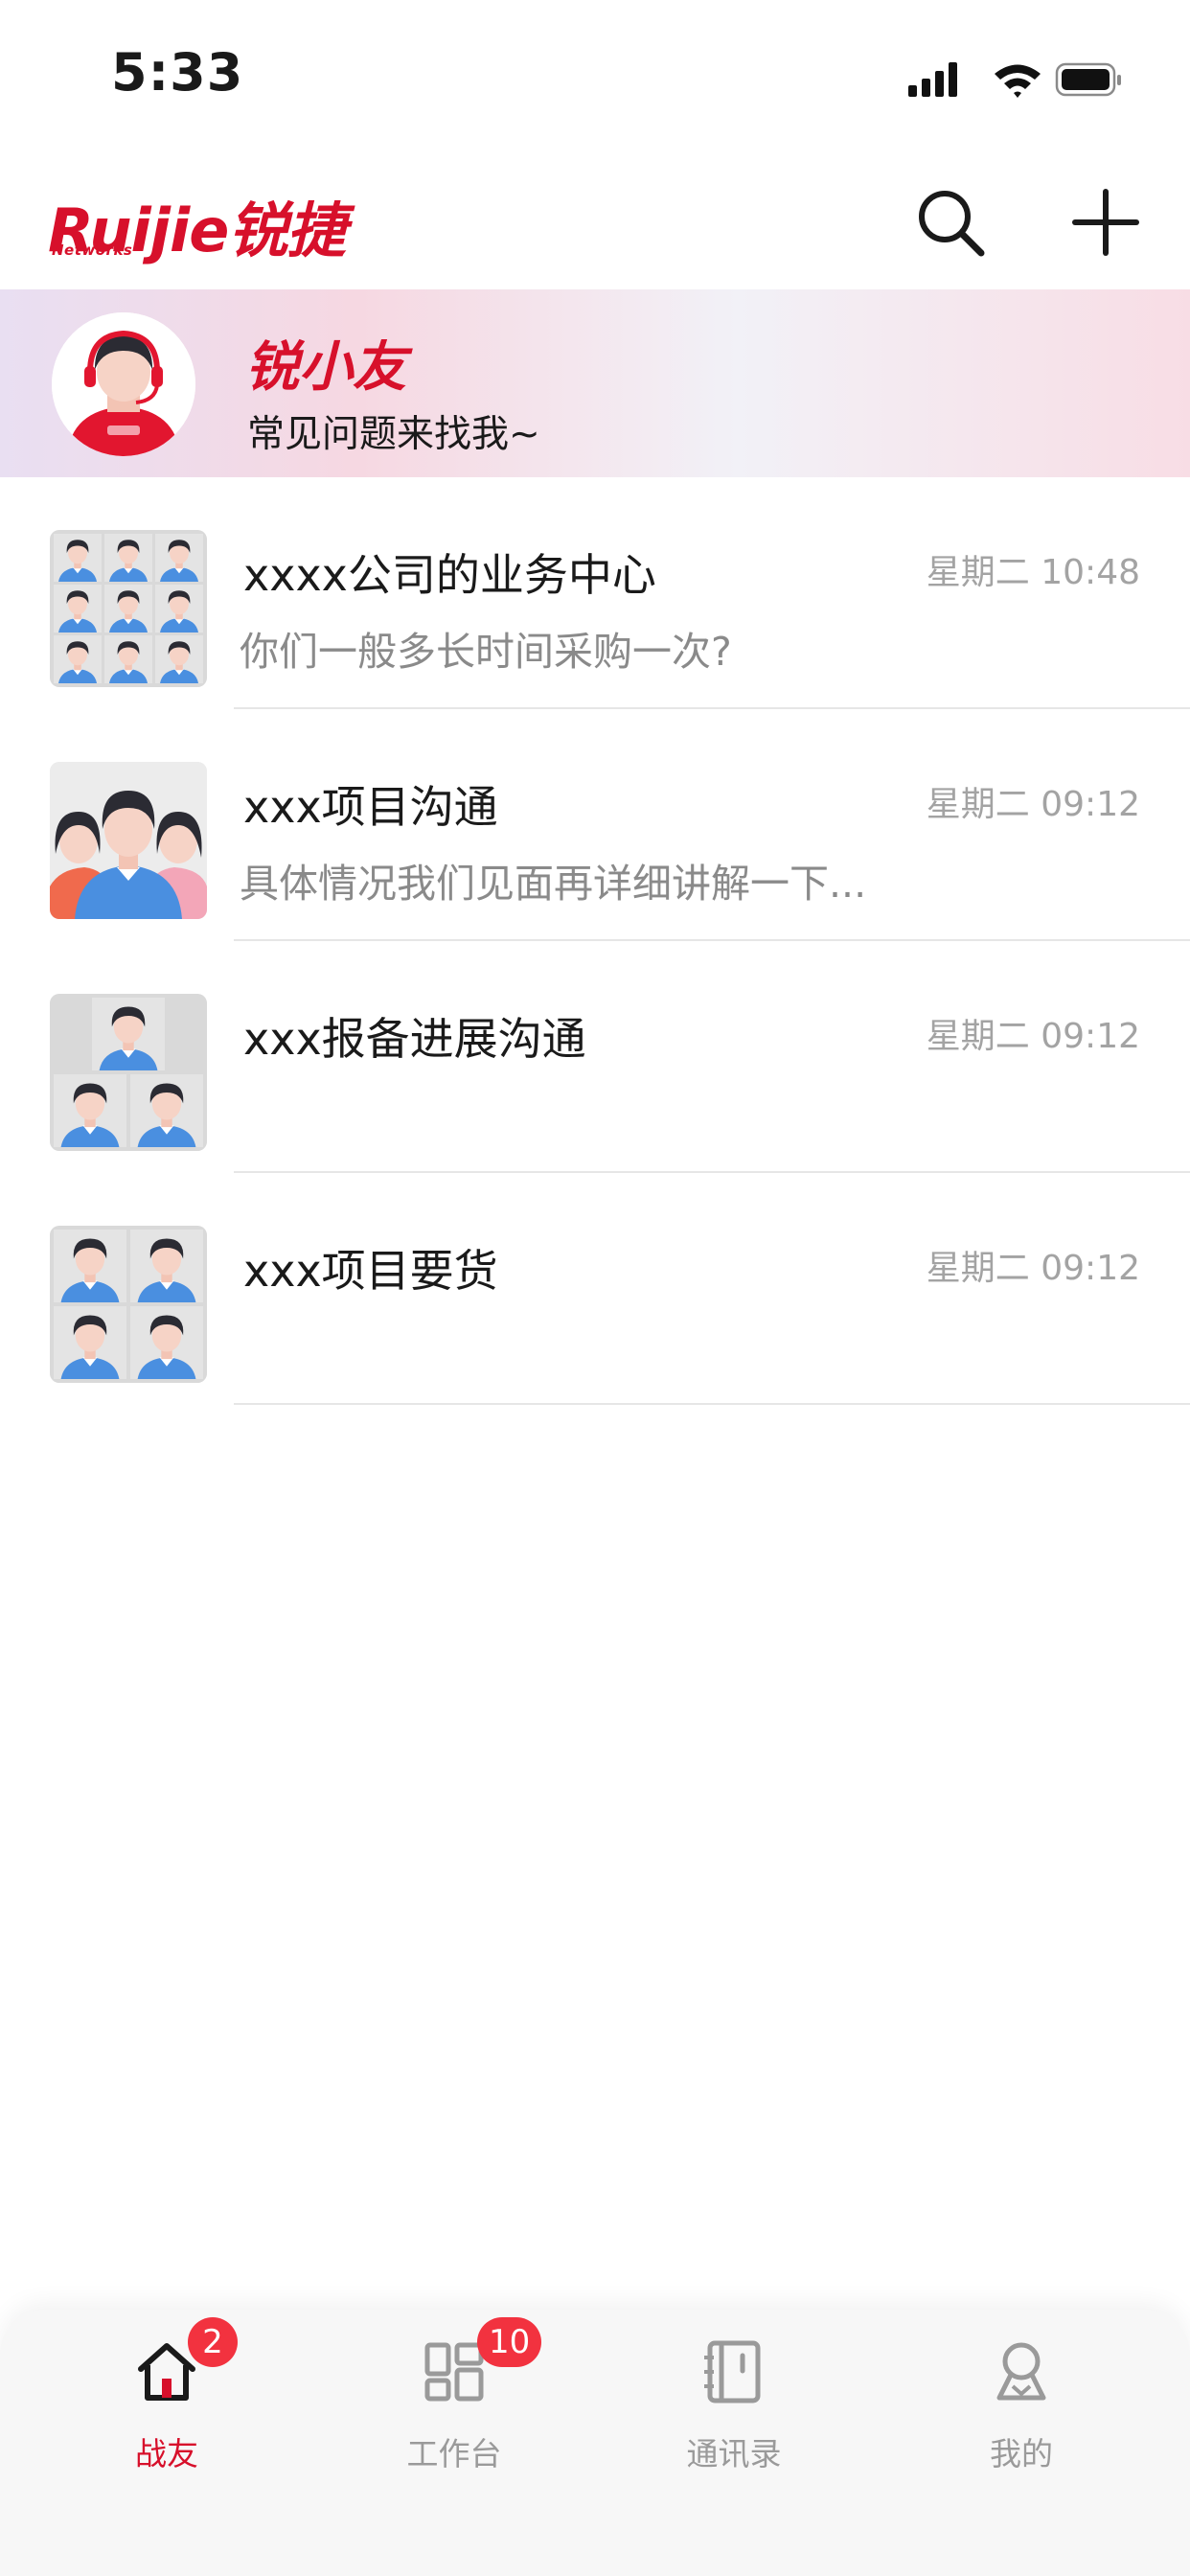  What do you see at coordinates (1021, 2371) in the screenshot?
I see `profile-icon` at bounding box center [1021, 2371].